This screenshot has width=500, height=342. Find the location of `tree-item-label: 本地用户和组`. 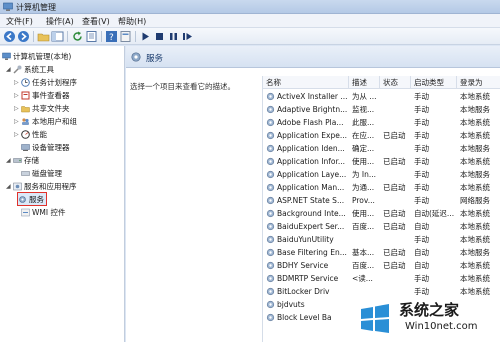

tree-item-label: 本地用户和组 is located at coordinates (54, 121).